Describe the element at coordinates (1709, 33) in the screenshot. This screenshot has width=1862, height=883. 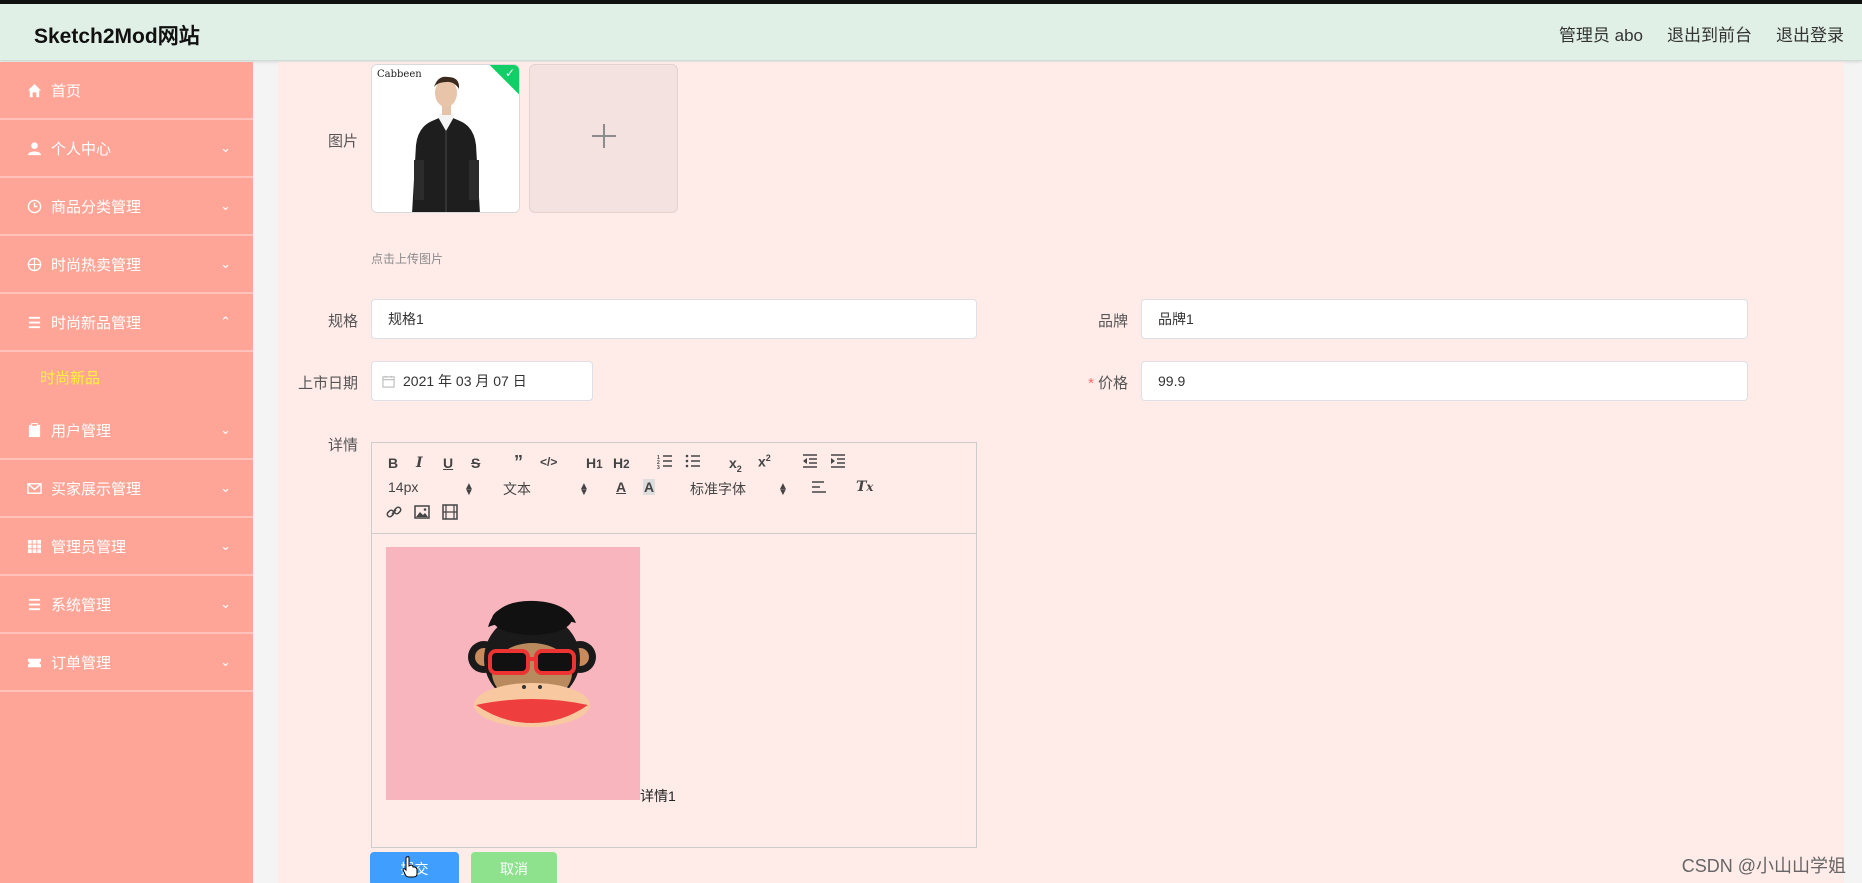
I see `back-to-front-link: 退出到前台` at that location.